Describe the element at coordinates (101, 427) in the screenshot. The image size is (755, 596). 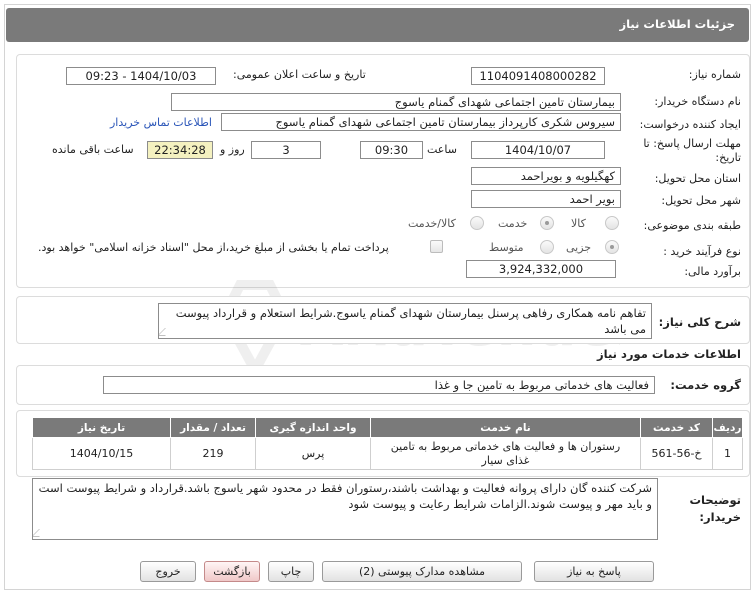
I see `col-header-need-date: تاریخ نیاز` at that location.